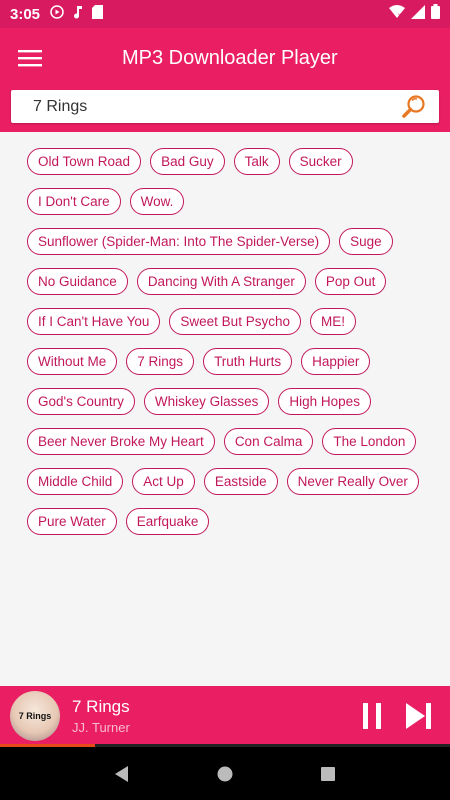 This screenshot has width=450, height=800. What do you see at coordinates (366, 241) in the screenshot?
I see `suggestion-tag: Suge` at bounding box center [366, 241].